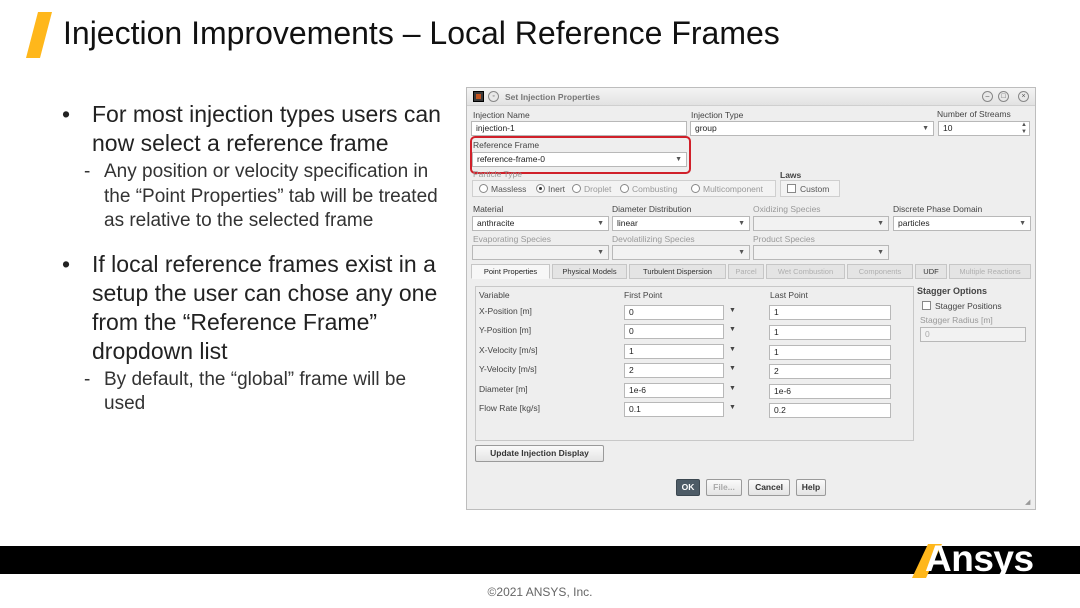 The image size is (1080, 608). What do you see at coordinates (653, 239) in the screenshot?
I see `devolatilizing-species-label: Devolatilizing Species` at bounding box center [653, 239].